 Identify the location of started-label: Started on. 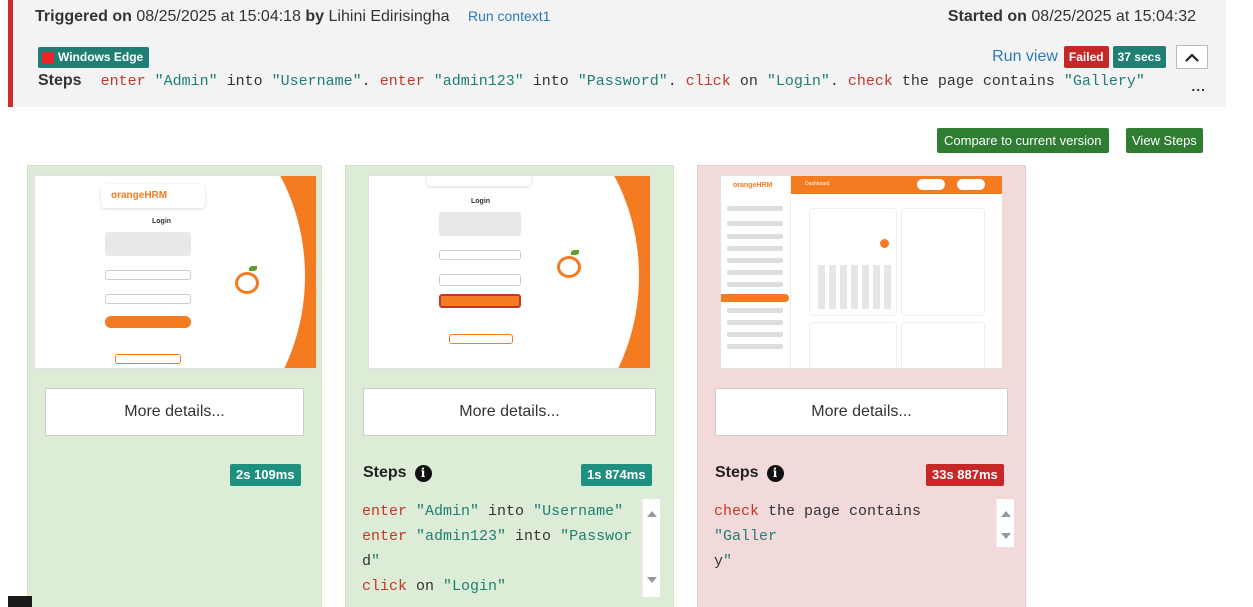
(987, 16).